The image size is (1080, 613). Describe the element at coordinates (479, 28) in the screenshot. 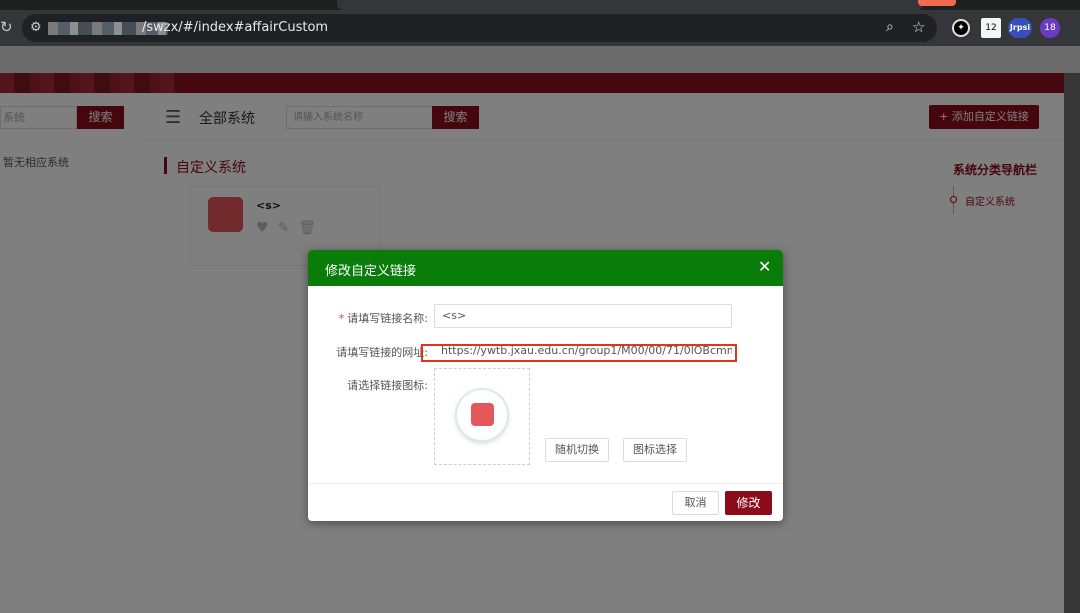

I see `address-bar: ⚙ /swzx/#/index#affairCustom ⌕ ☆` at that location.